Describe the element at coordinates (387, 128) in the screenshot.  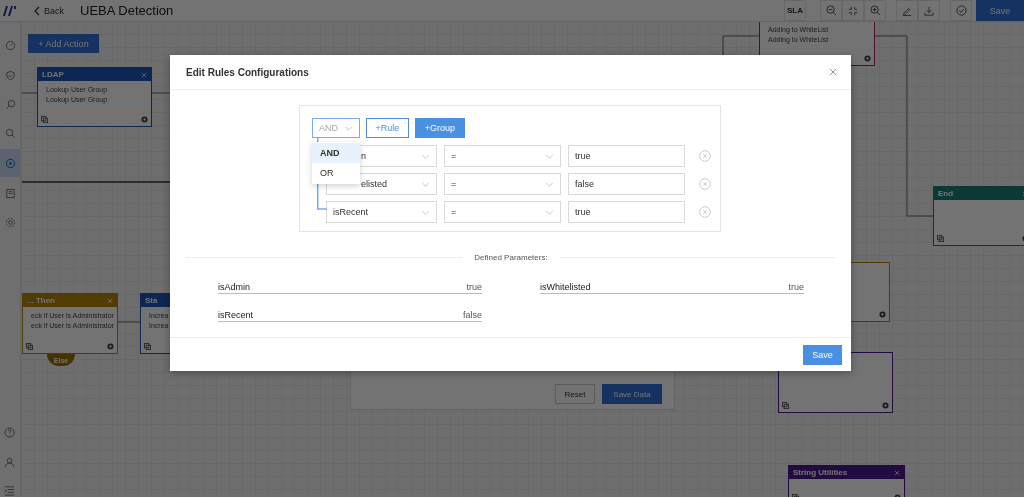
I see `add-rule-button: +Rule` at that location.